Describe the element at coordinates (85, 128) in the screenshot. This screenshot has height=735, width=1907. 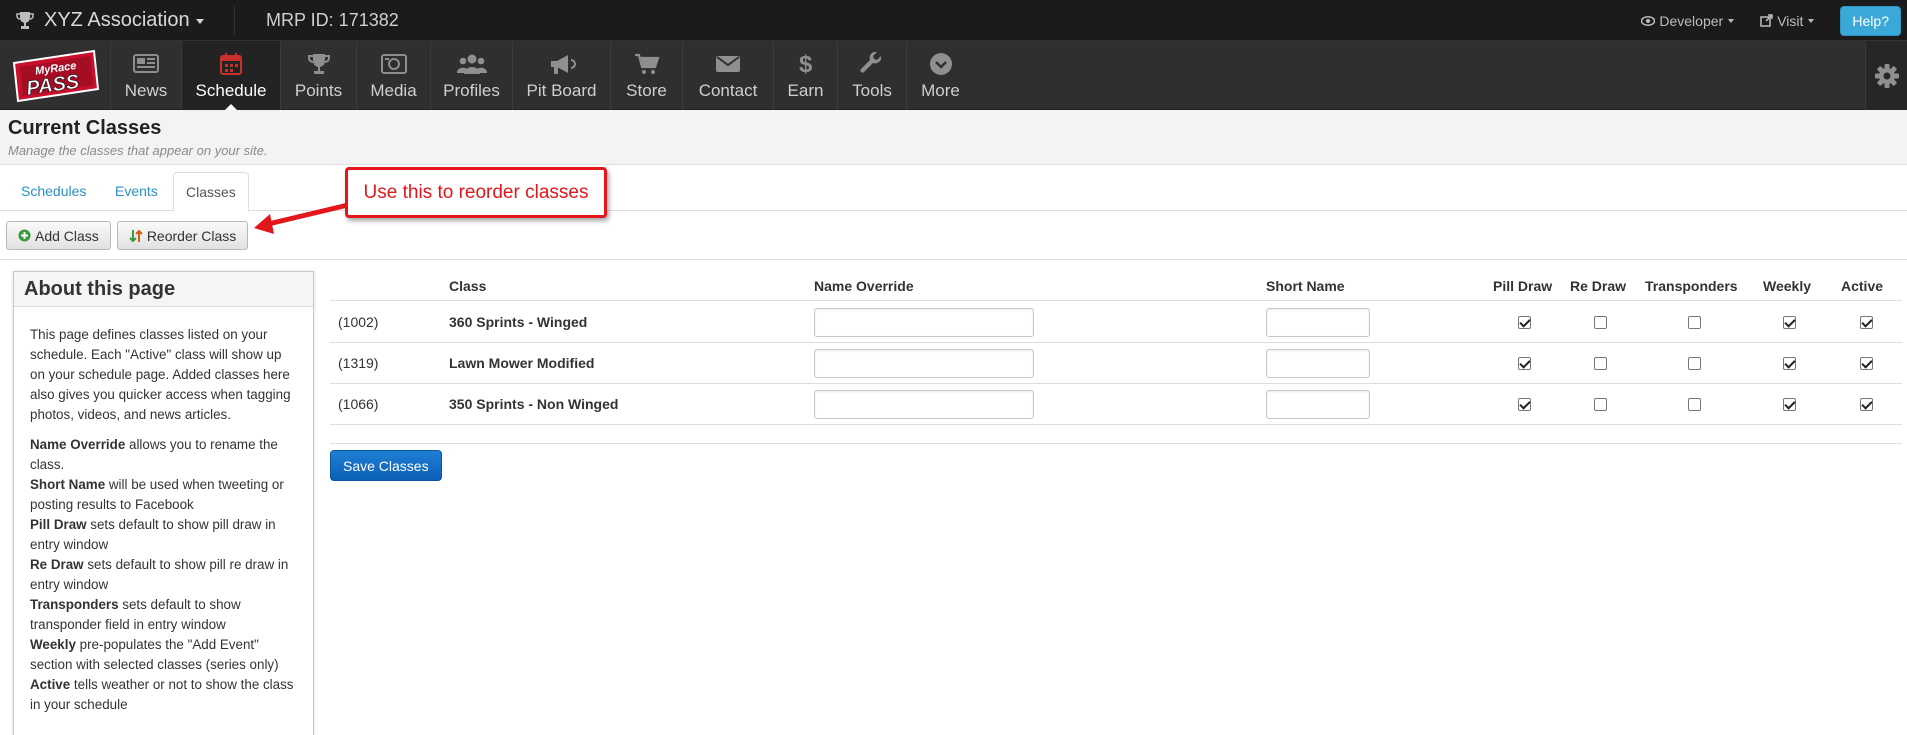
I see `page-title: Current Classes` at that location.